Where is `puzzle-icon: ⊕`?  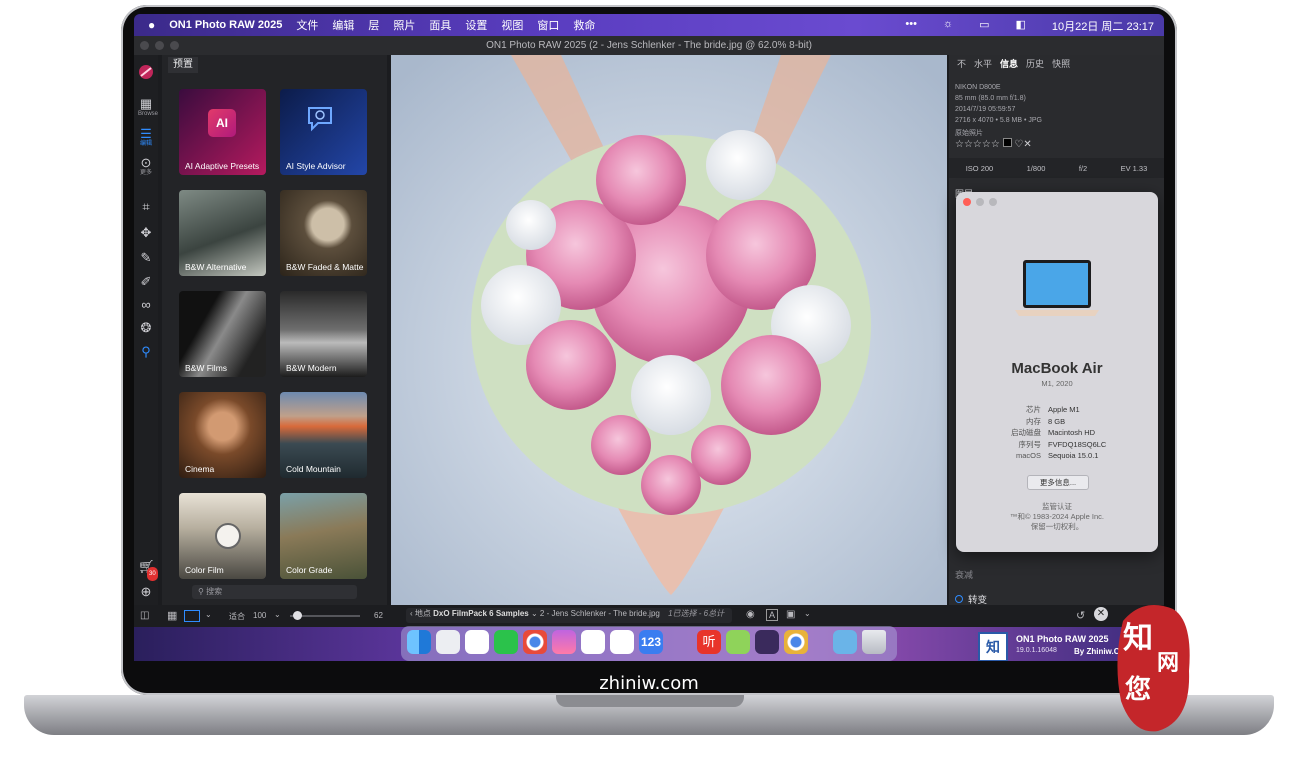 puzzle-icon: ⊕ is located at coordinates (146, 592).